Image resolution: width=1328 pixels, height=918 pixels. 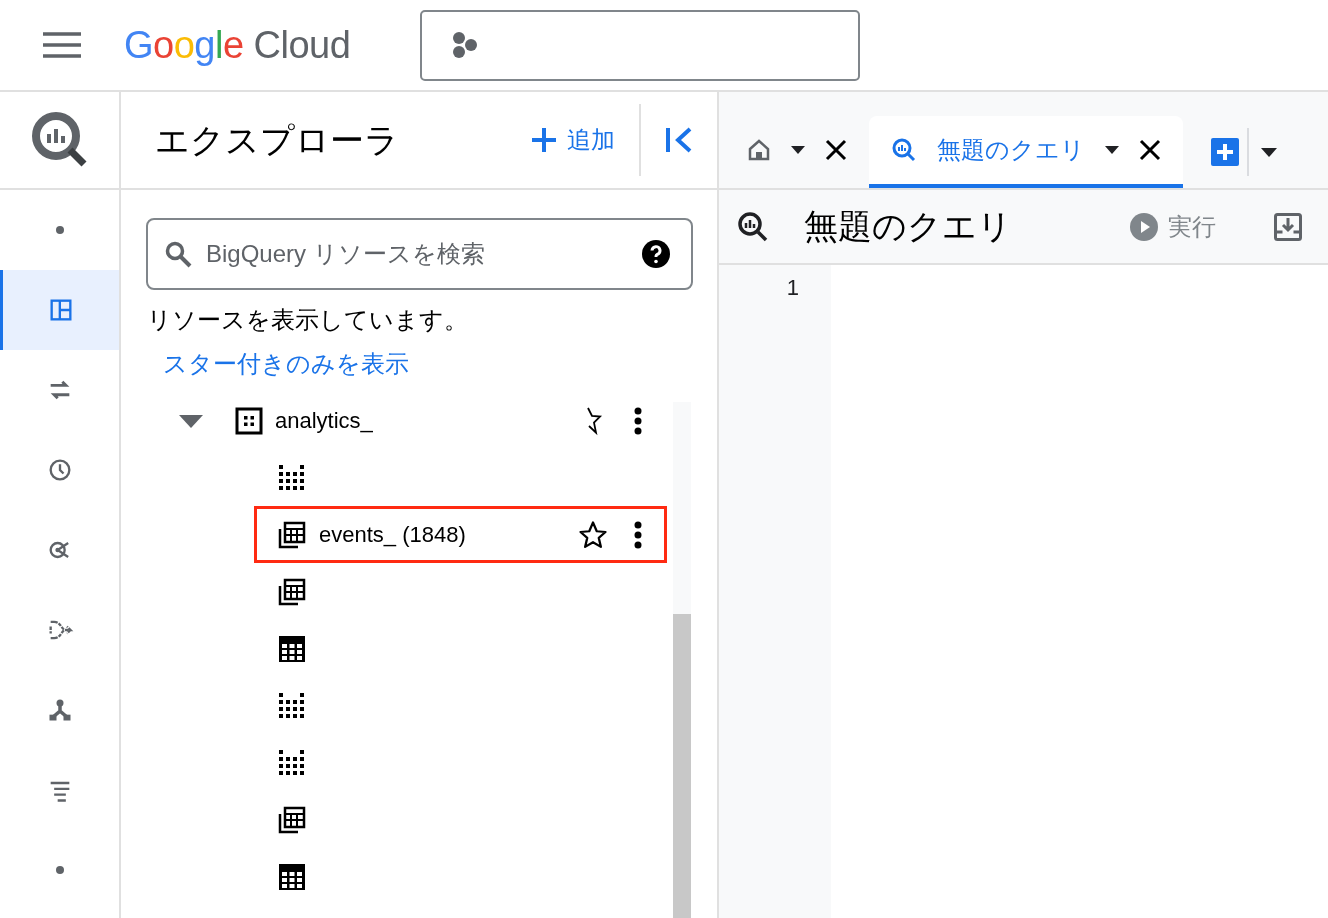 What do you see at coordinates (1011, 150) in the screenshot?
I see `tab-label: 無題のクエリ` at bounding box center [1011, 150].